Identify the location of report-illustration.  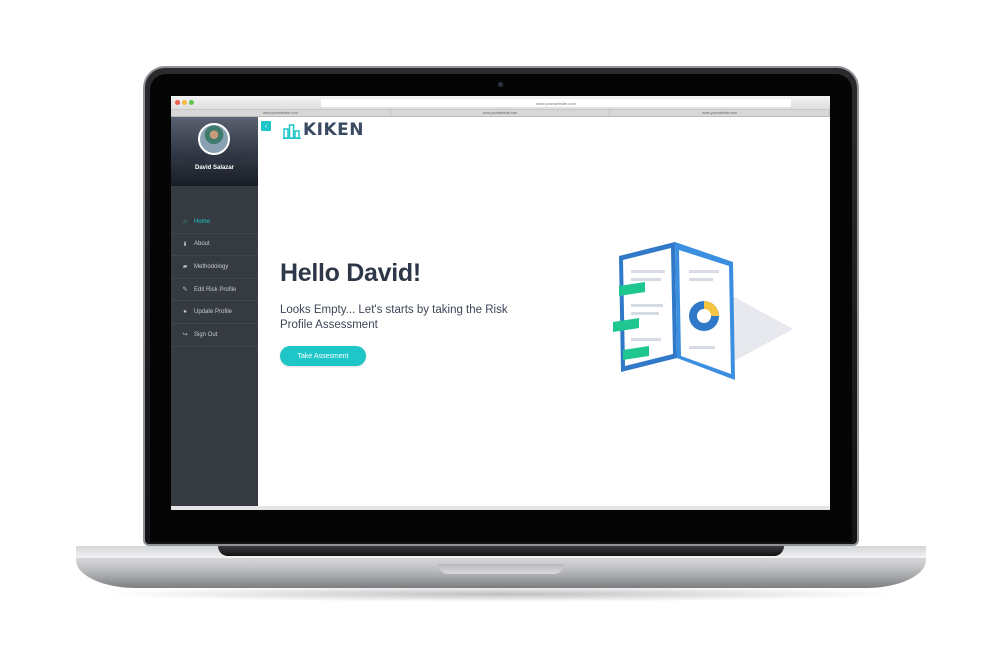
(703, 311).